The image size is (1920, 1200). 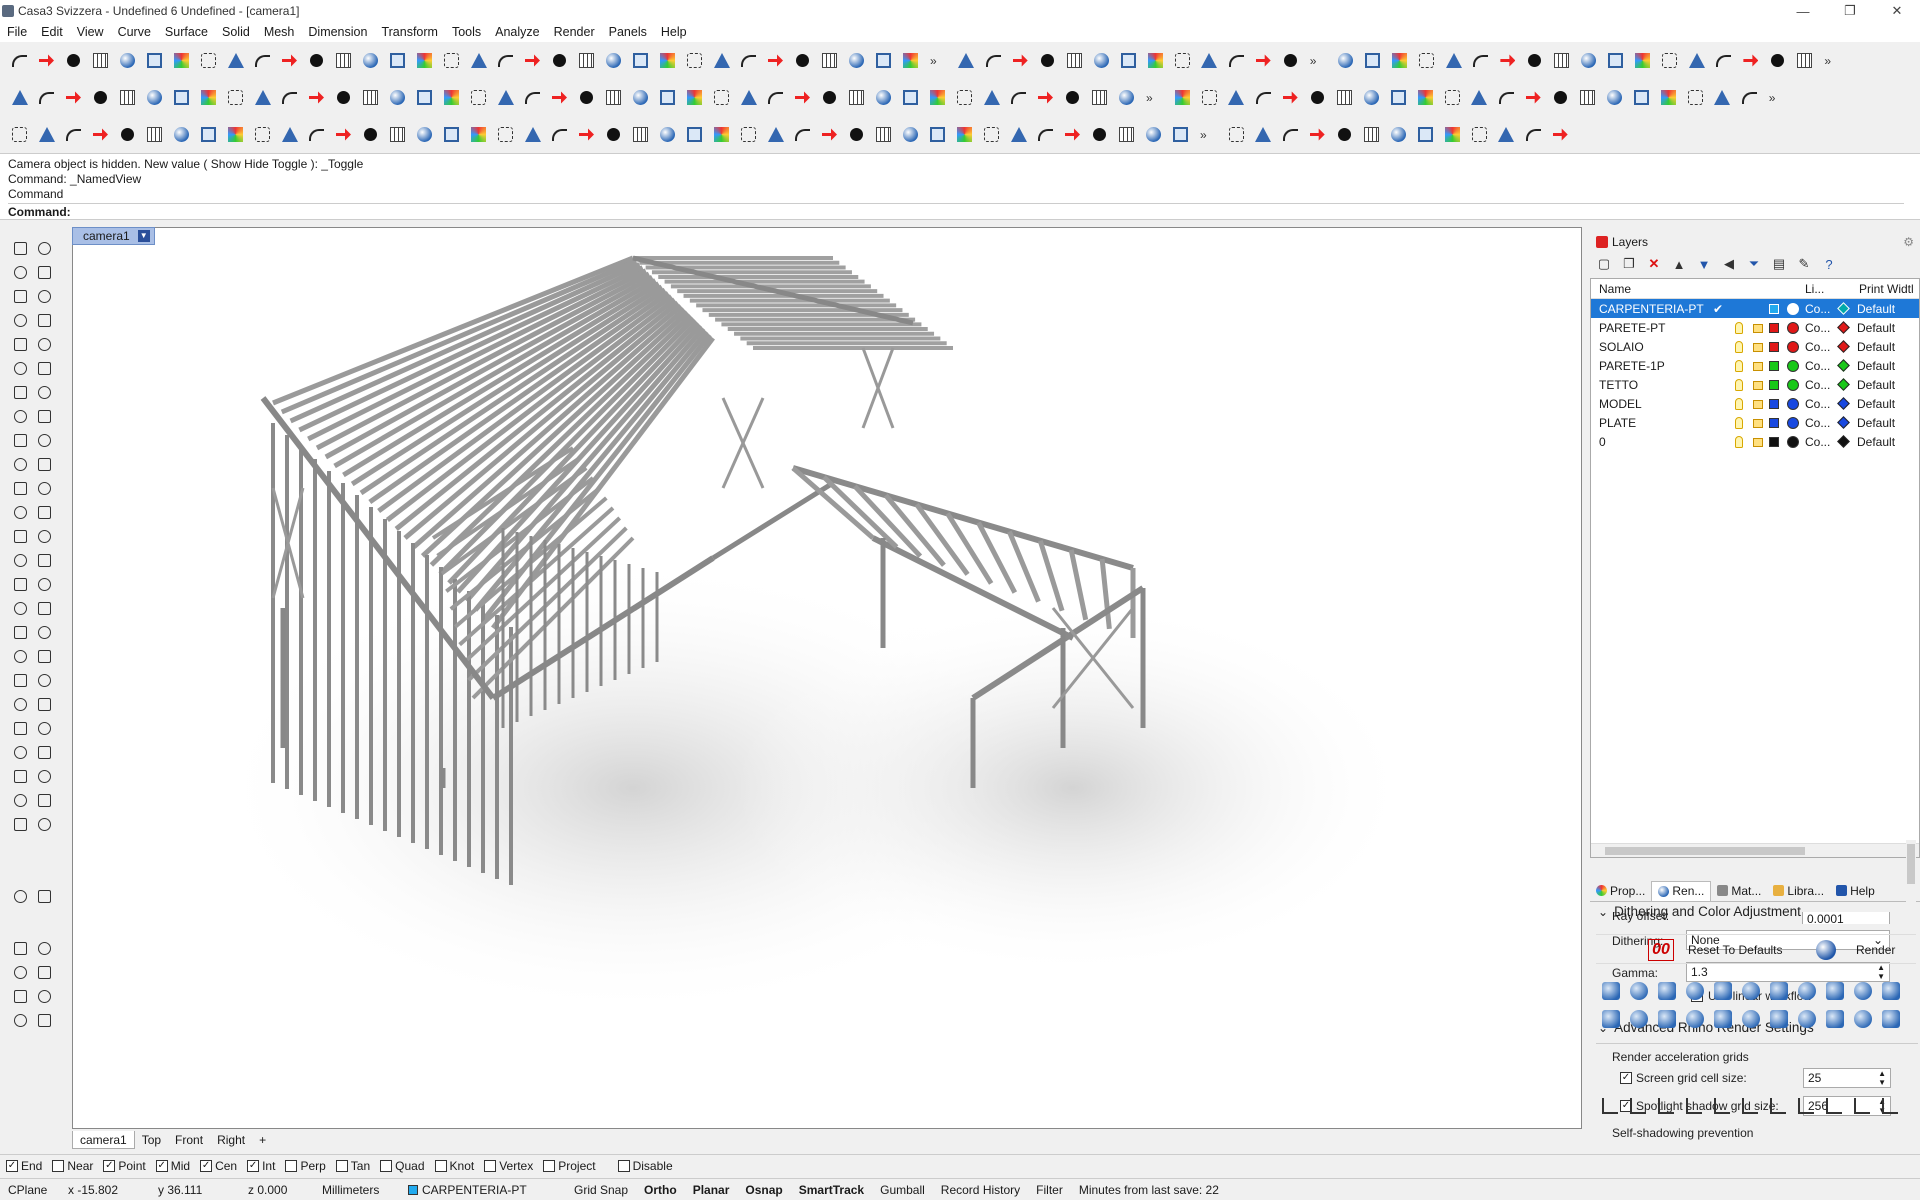 I want to click on light-bulb-icon, so click(x=1739, y=346).